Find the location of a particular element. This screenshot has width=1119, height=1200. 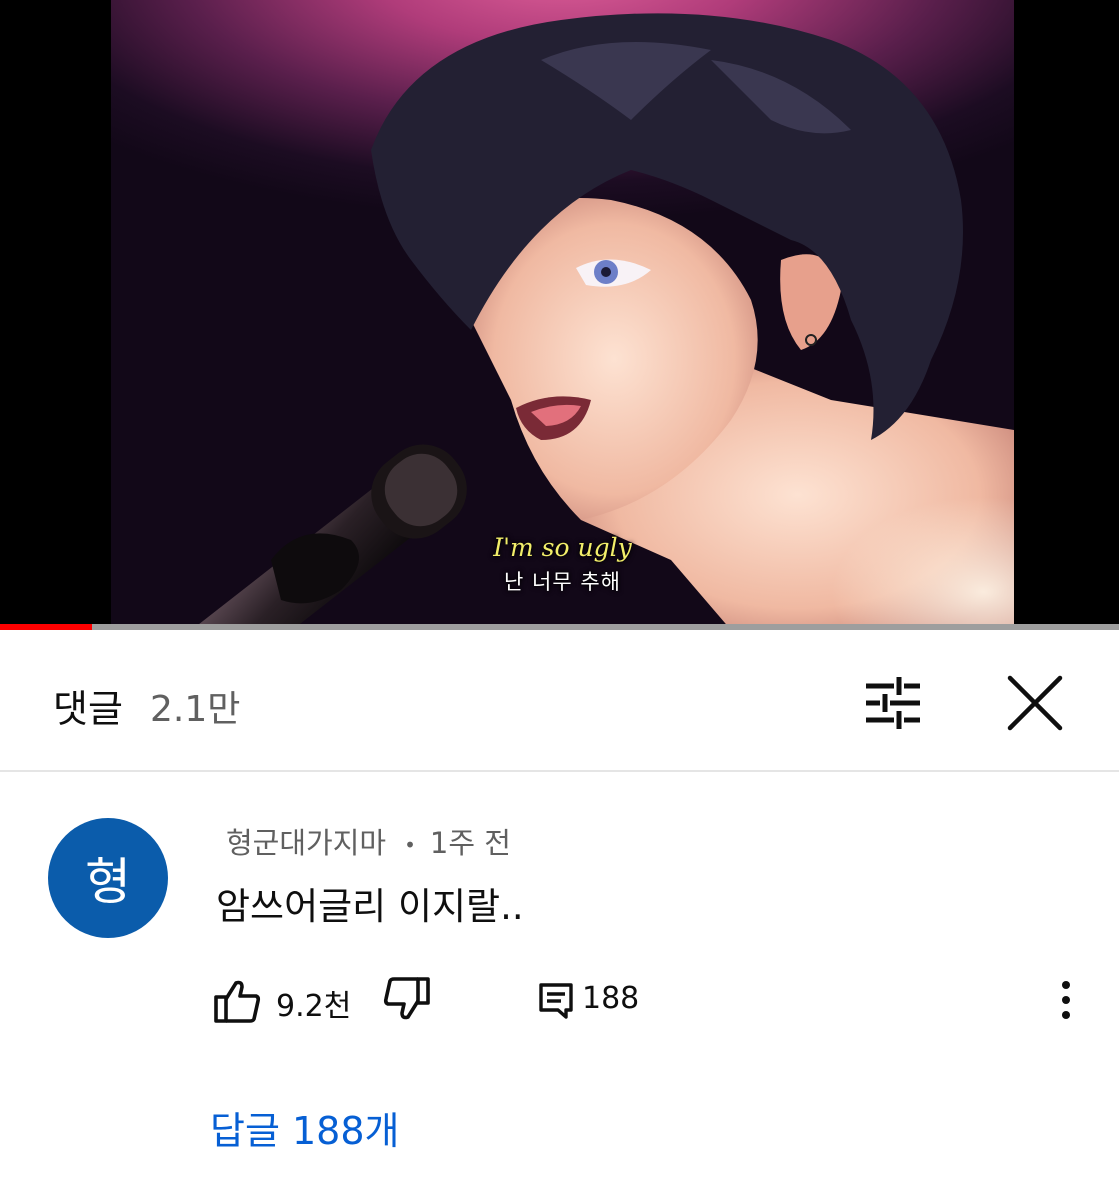

comment-meta: 형군대가지마 • 1주 전 is located at coordinates (368, 841).